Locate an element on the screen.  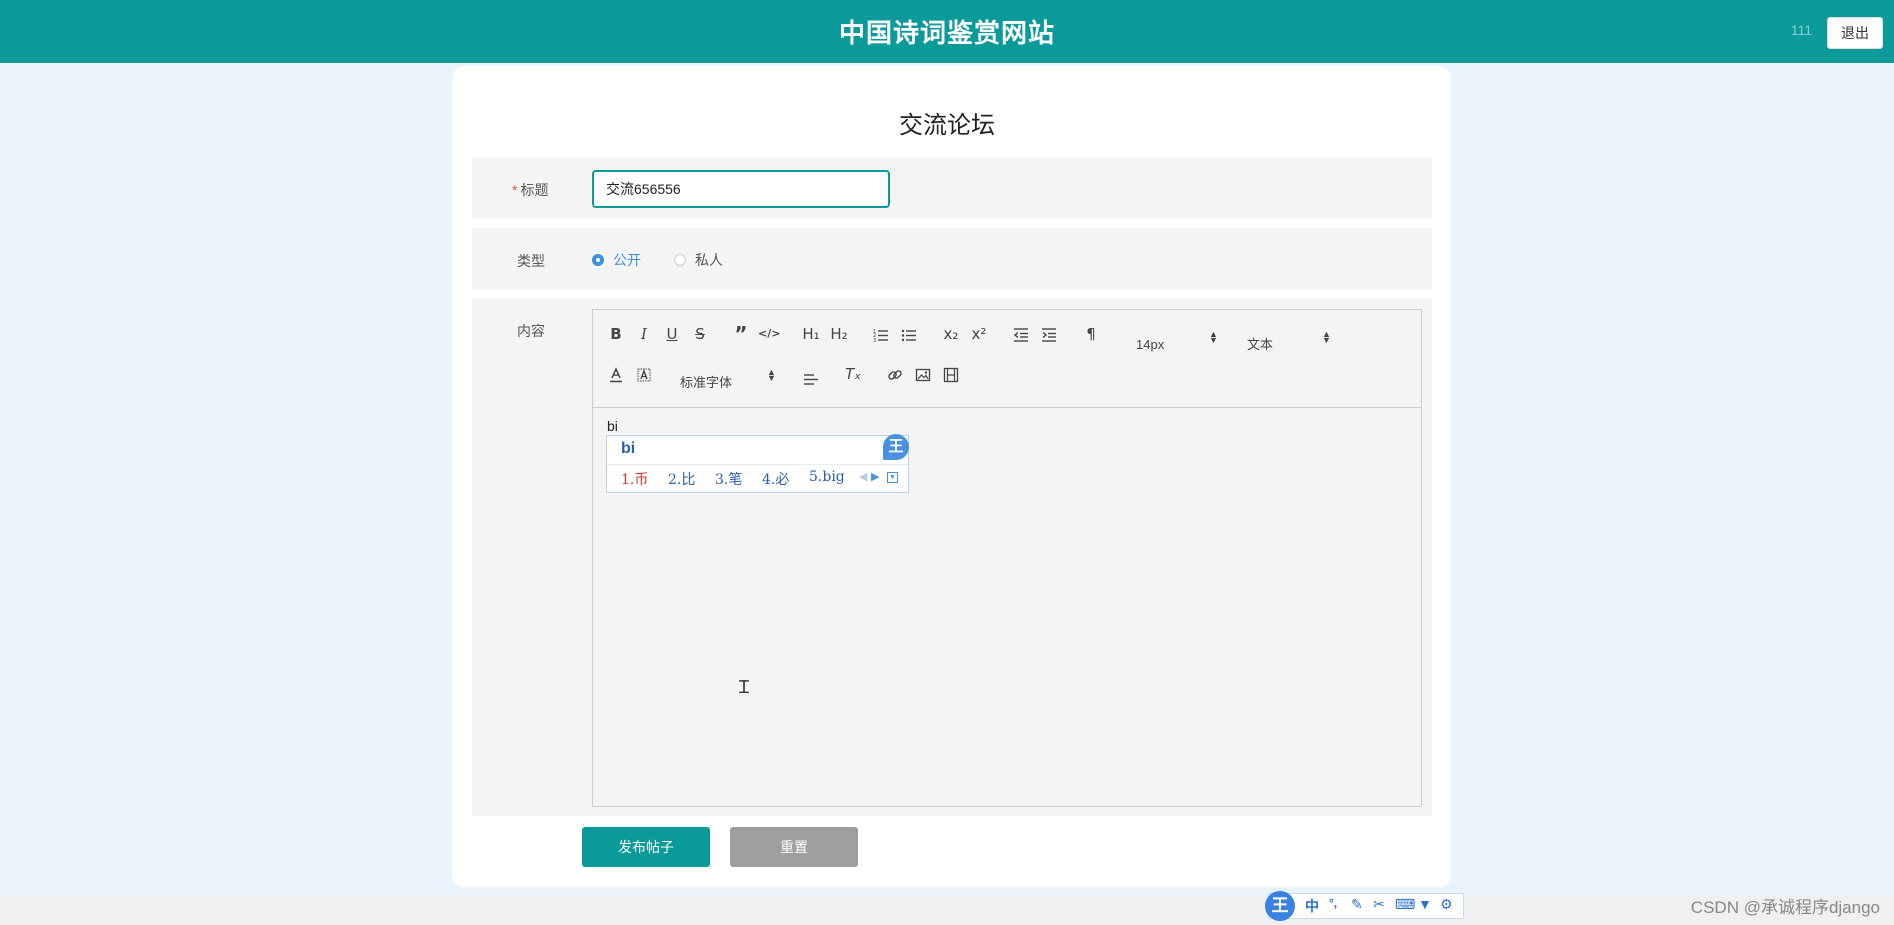
radio-public-dot is located at coordinates (598, 260).